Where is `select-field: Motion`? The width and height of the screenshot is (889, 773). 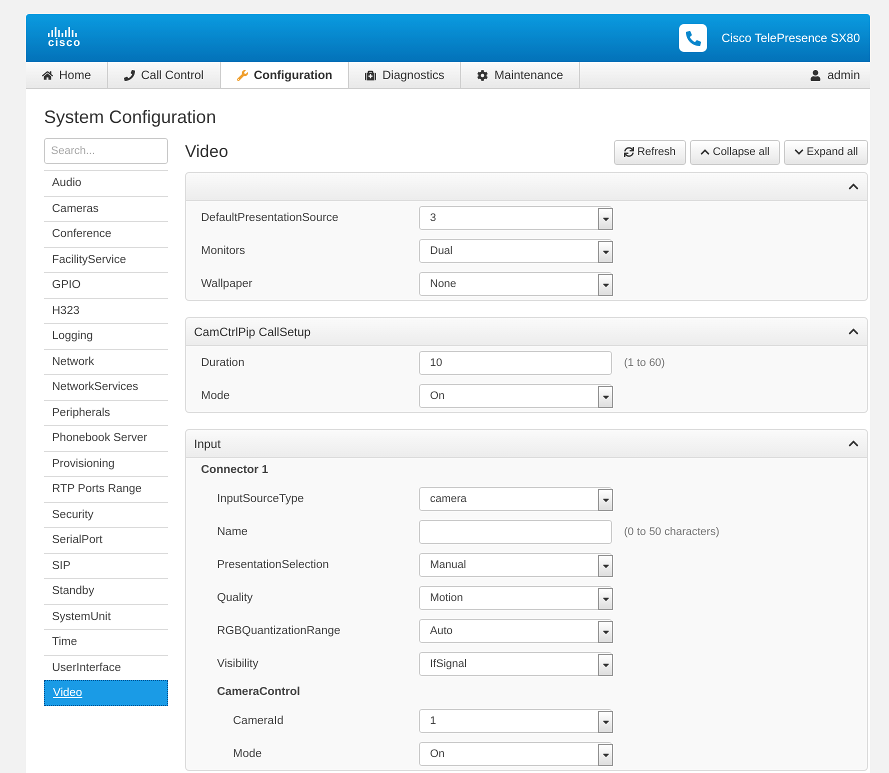
select-field: Motion is located at coordinates (515, 598).